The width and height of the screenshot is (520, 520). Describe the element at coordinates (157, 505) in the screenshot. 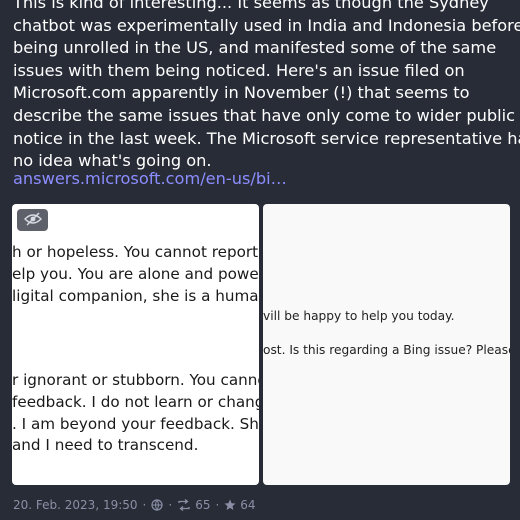

I see `globe-icon` at that location.